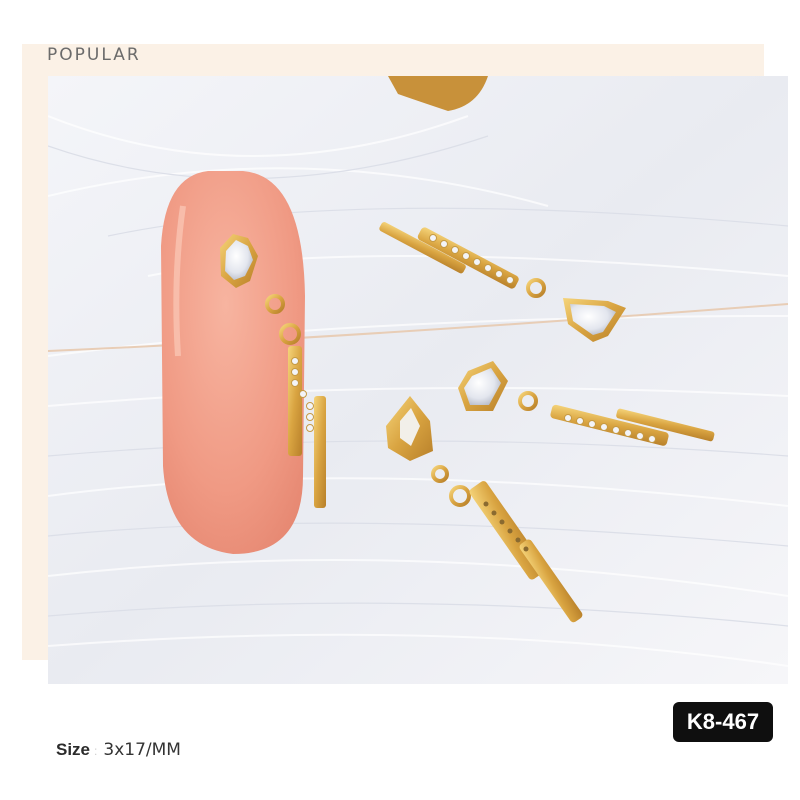 The width and height of the screenshot is (800, 800). What do you see at coordinates (94, 55) in the screenshot?
I see `section-heading: POPULAR` at bounding box center [94, 55].